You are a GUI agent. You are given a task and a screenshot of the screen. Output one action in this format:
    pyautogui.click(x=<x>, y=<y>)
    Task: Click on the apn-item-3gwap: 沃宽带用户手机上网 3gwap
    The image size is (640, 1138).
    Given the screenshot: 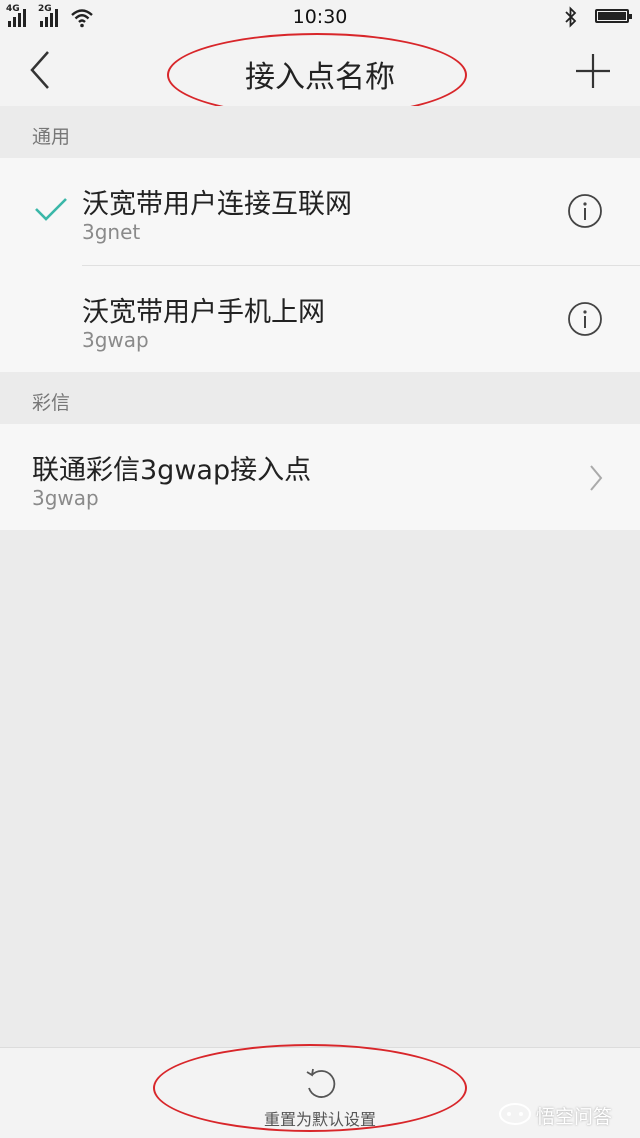 What is the action you would take?
    pyautogui.click(x=320, y=319)
    